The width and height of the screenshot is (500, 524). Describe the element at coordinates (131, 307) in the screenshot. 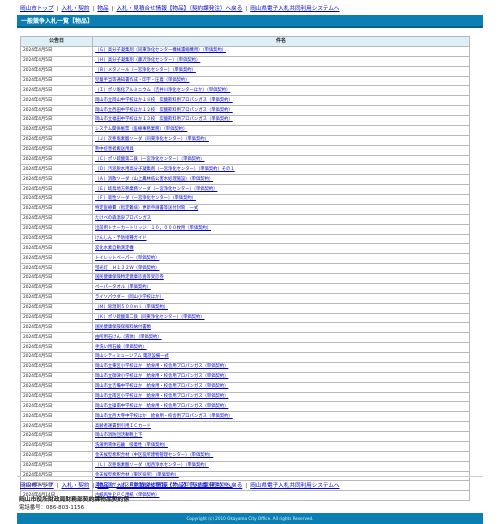

I see `item-link: （Ｍ）除湿剤５００ｍｌ（単価契約）` at that location.